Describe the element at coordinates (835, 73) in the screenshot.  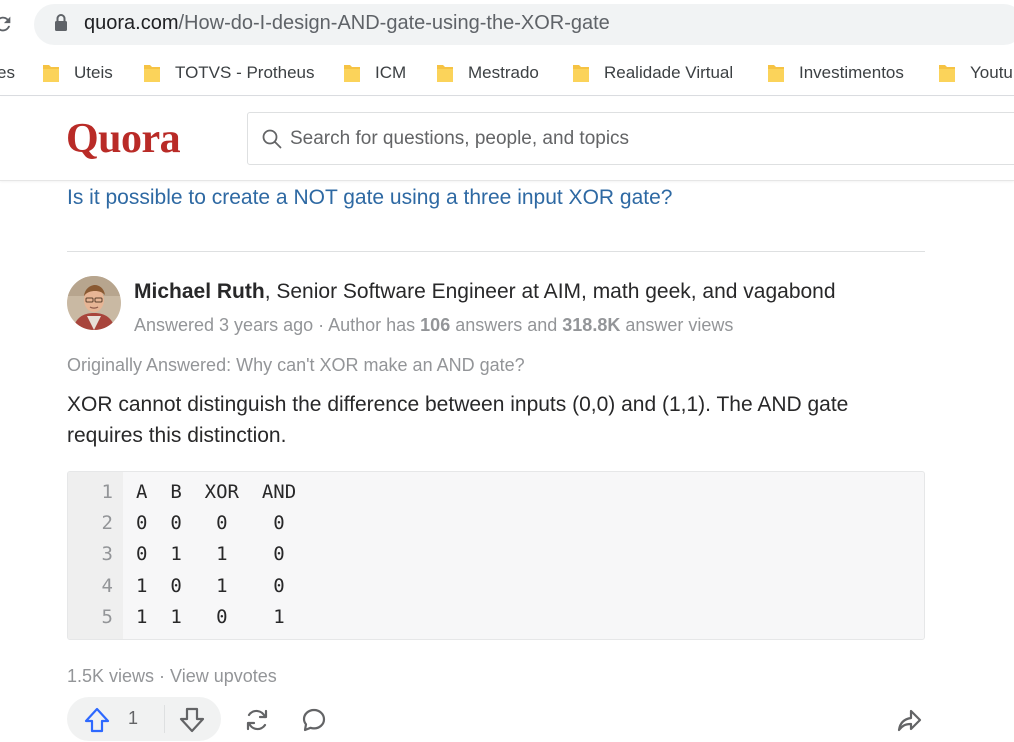
I see `bookmark-investimentos: Investimentos` at that location.